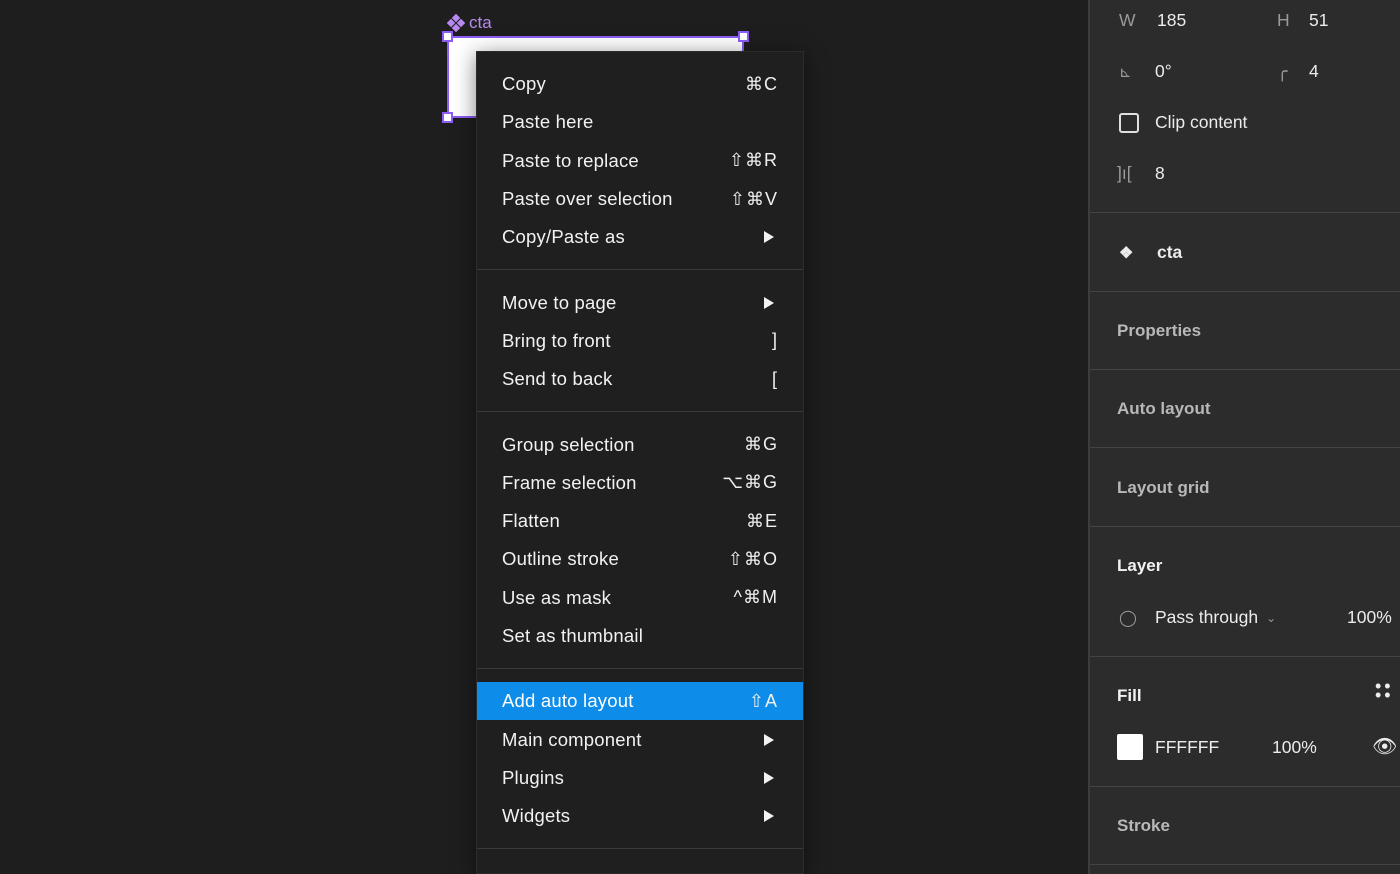  What do you see at coordinates (753, 160) in the screenshot?
I see `shortcut-hint: ⇧⌘R` at bounding box center [753, 160].